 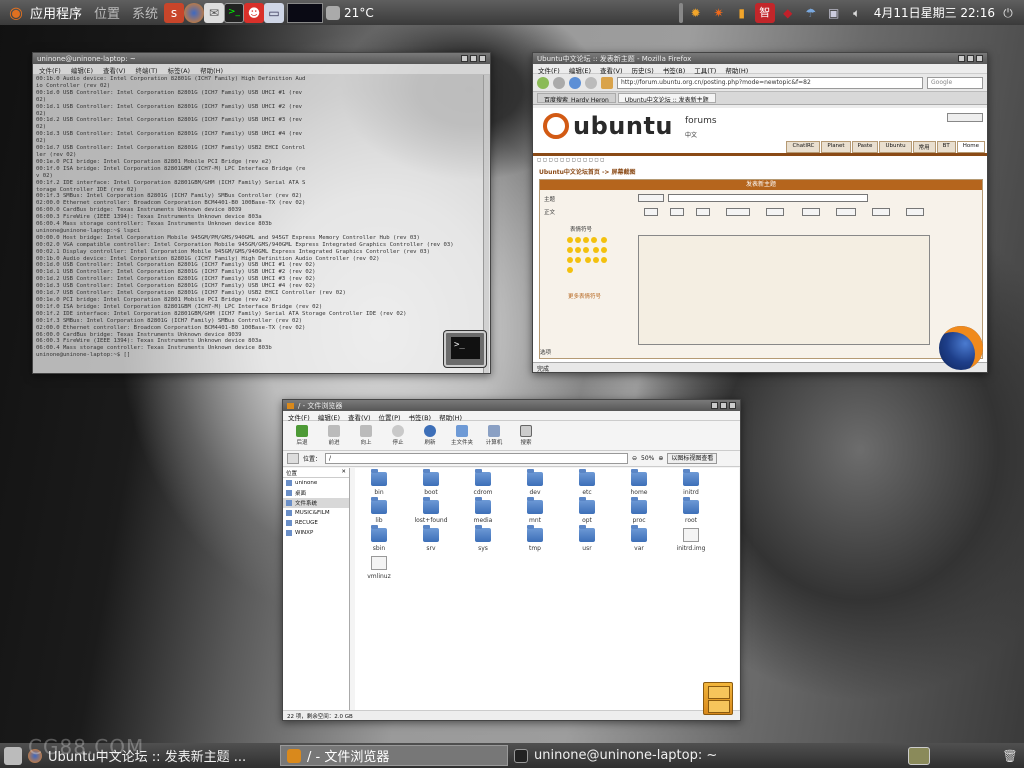 What do you see at coordinates (145, 12) in the screenshot?
I see `system-menu: 系统` at bounding box center [145, 12].